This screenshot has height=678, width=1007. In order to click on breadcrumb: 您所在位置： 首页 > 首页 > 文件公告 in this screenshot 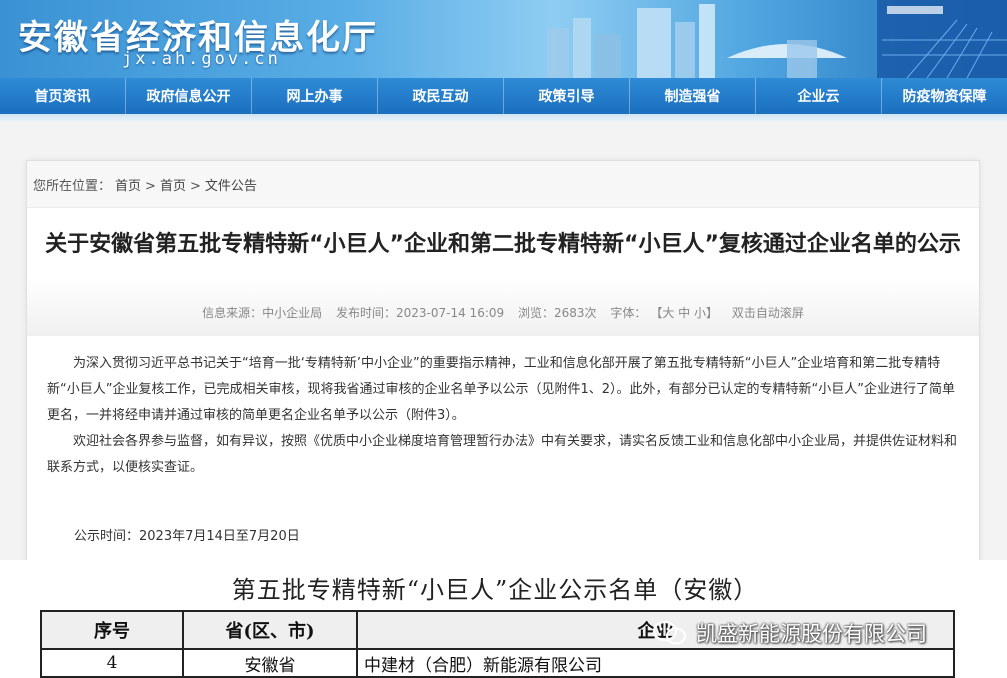, I will do `click(147, 184)`.